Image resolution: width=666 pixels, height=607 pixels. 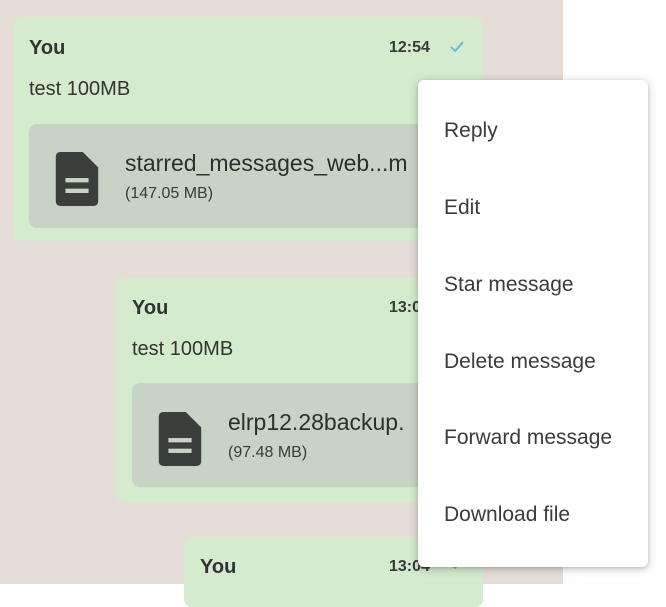 I want to click on menu-item-reply: Reply, so click(x=533, y=131).